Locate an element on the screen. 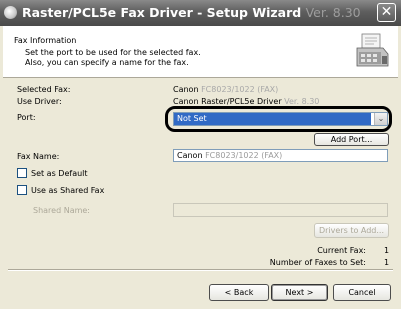  footer-divider is located at coordinates (200, 270).